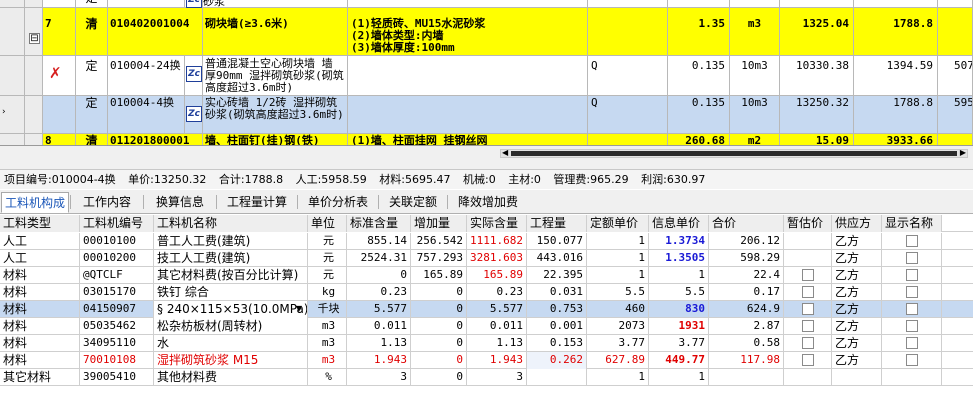 Image resolution: width=973 pixels, height=418 pixels. Describe the element at coordinates (618, 309) in the screenshot. I see `resource-price-cell: 460` at that location.